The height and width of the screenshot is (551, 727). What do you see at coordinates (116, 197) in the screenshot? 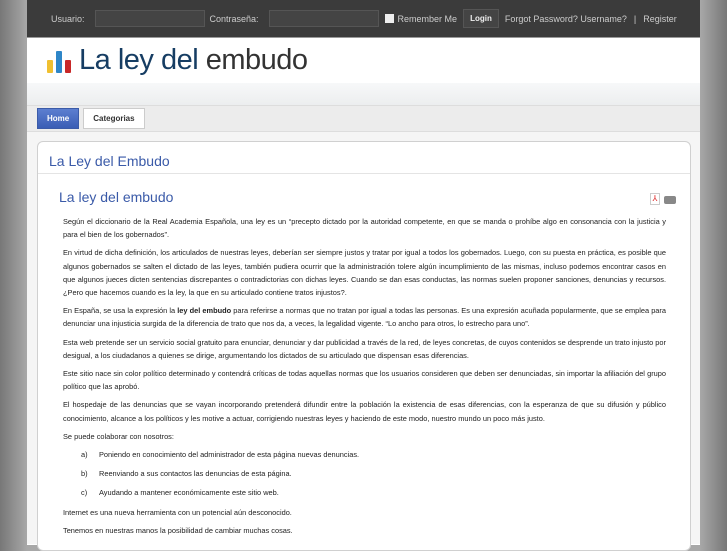
I see `article-title: La ley del embudo` at bounding box center [116, 197].